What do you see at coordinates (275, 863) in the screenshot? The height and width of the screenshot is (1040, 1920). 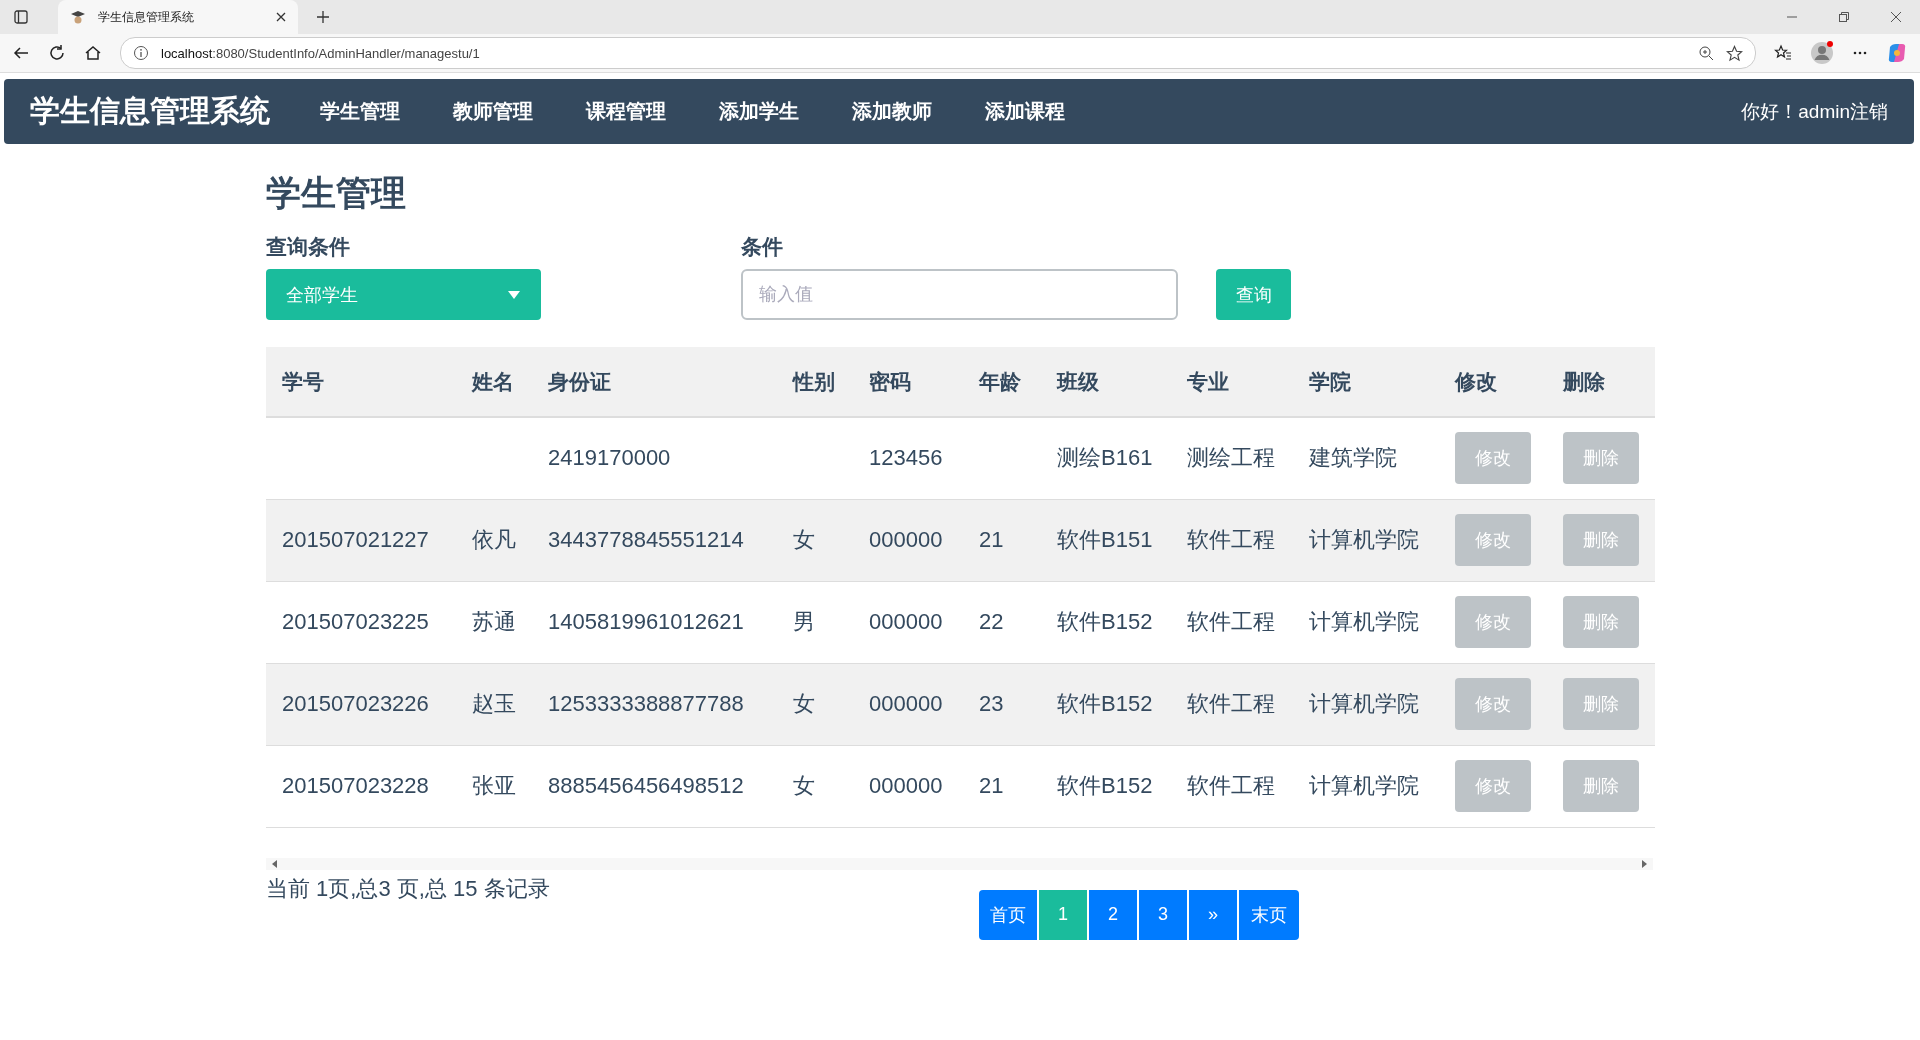 I see `scroll-left-icon` at bounding box center [275, 863].